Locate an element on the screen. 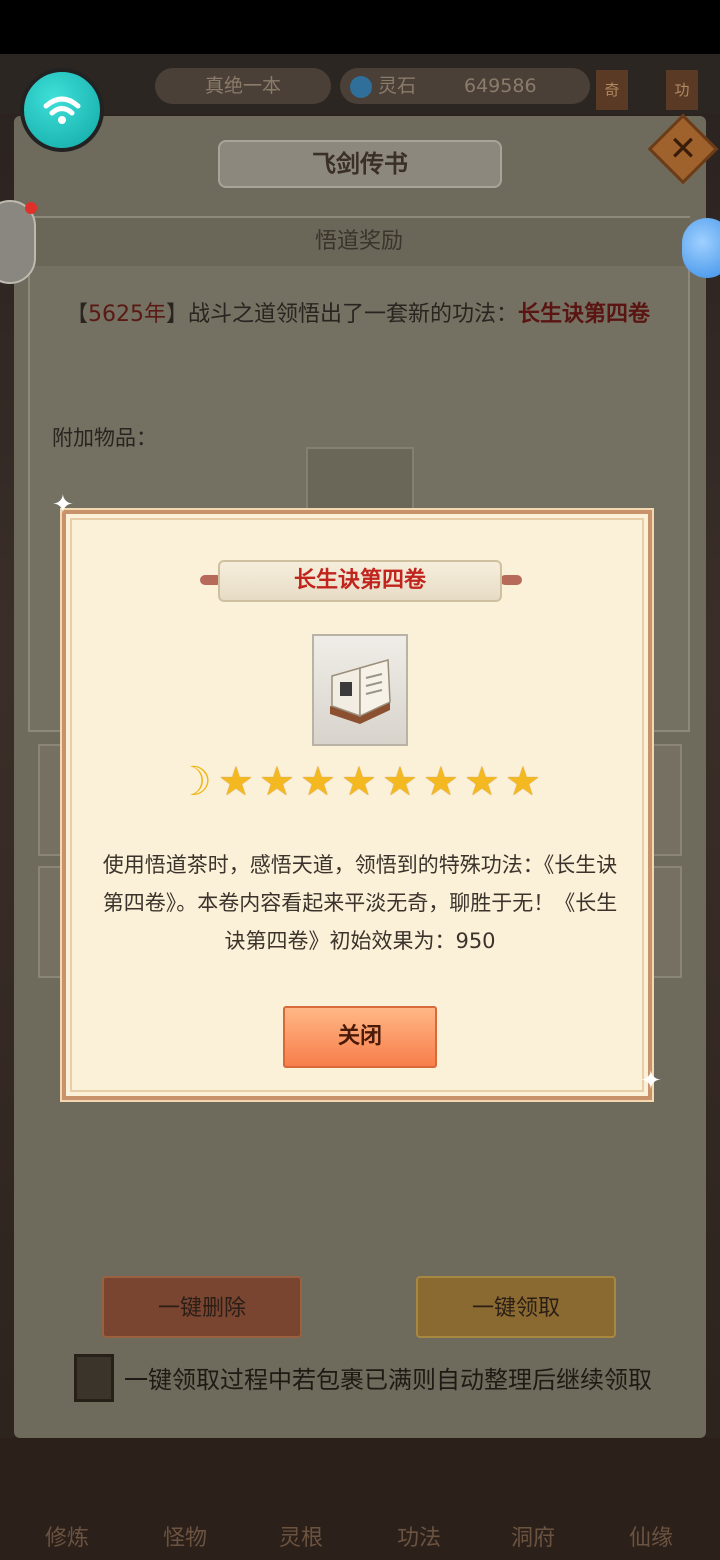 This screenshot has width=720, height=1560. close-icon: ✕ is located at coordinates (683, 149).